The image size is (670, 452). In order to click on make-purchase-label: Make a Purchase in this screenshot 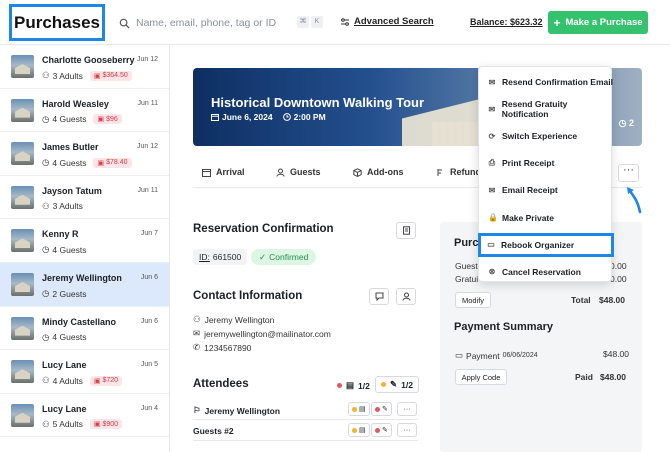, I will do `click(604, 22)`.